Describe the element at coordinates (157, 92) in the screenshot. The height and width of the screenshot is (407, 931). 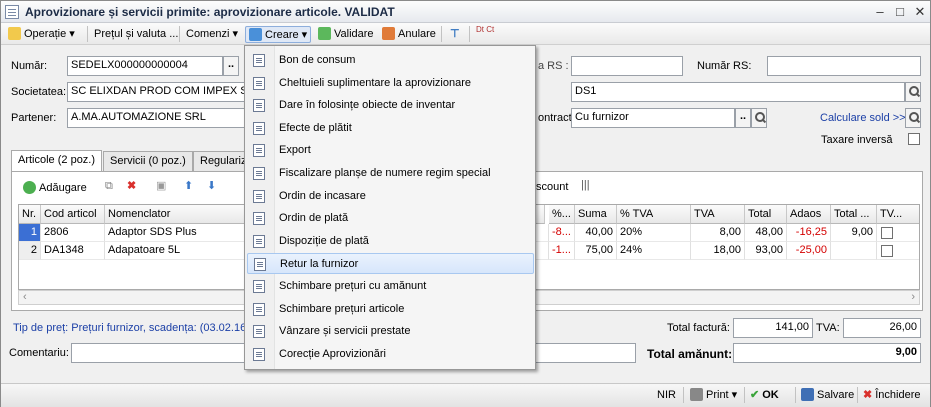
I see `societatea-field: SC ELIXDAN PROD COM IMPEX SR` at that location.